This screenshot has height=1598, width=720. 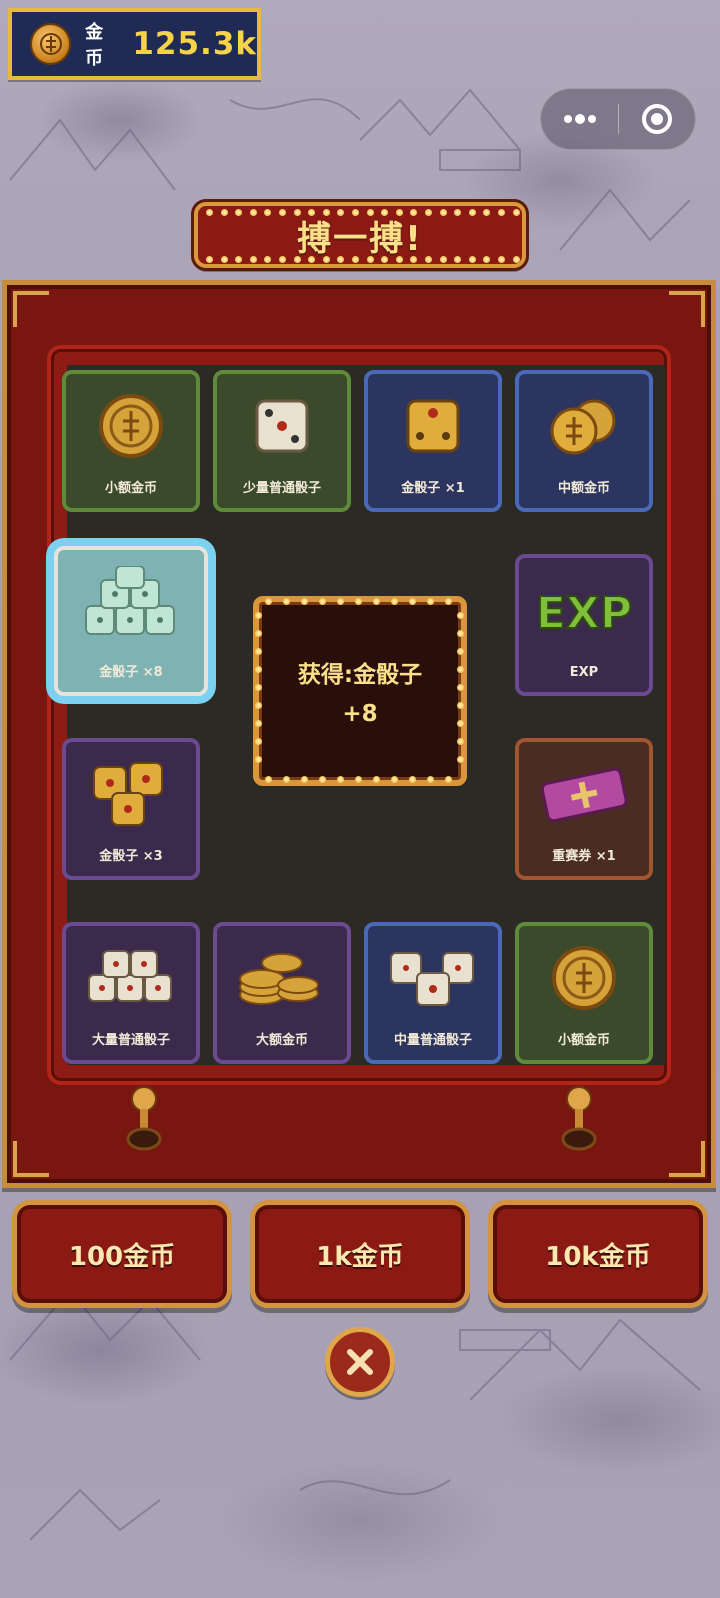 What do you see at coordinates (432, 1040) in the screenshot?
I see `tile-label: 中量普通骰子` at bounding box center [432, 1040].